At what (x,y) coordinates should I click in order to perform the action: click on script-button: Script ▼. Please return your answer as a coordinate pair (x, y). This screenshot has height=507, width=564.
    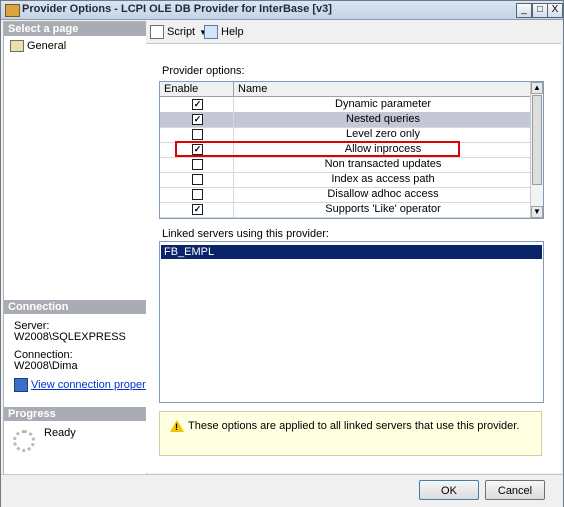
    Looking at the image, I should click on (178, 32).